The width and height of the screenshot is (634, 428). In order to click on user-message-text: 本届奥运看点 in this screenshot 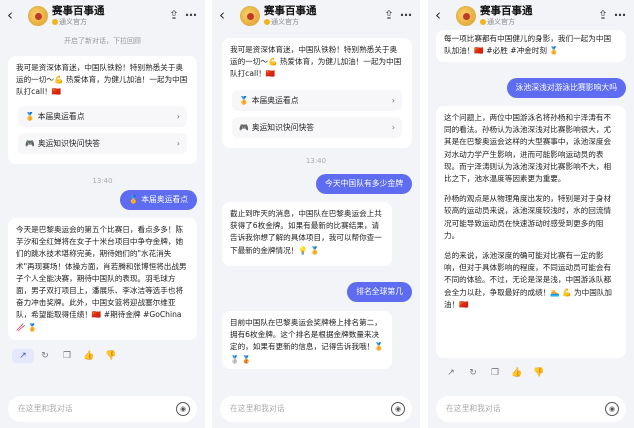, I will do `click(164, 199)`.